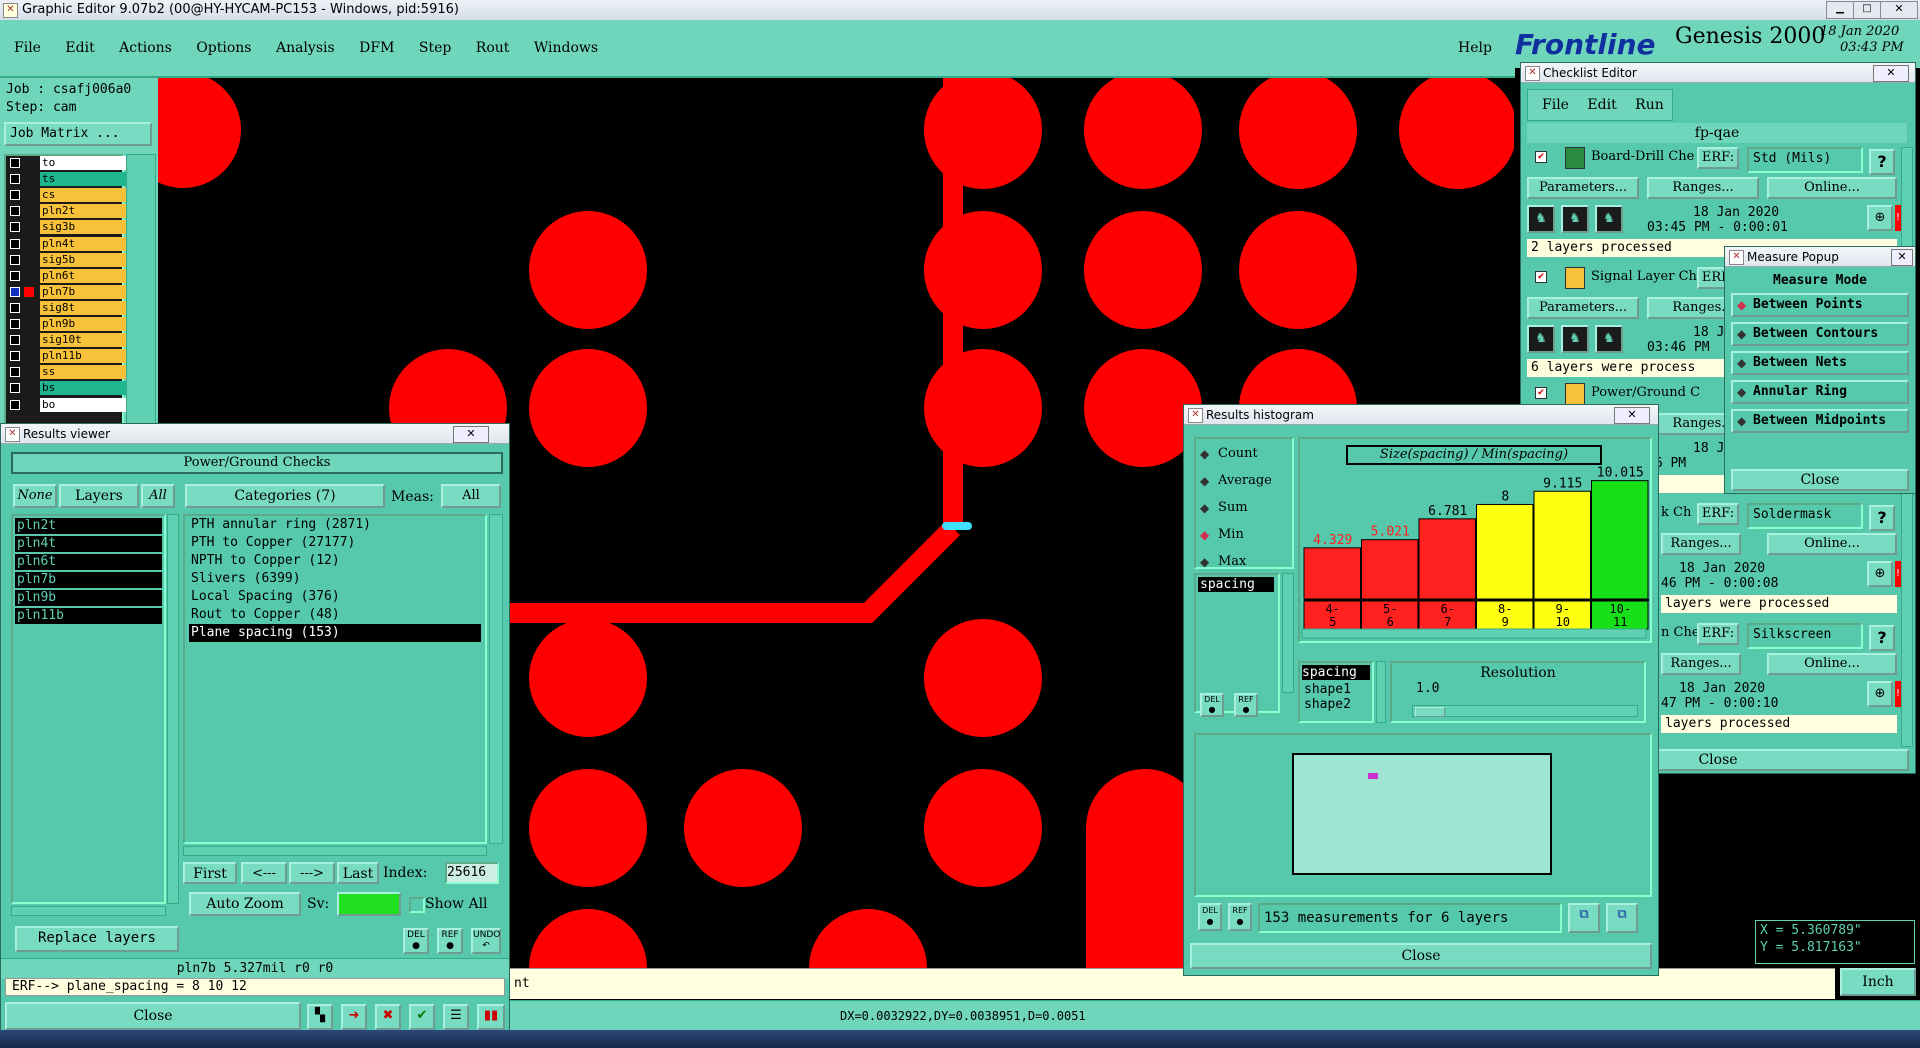 The image size is (1920, 1048). Describe the element at coordinates (35, 496) in the screenshot. I see `none-button: None` at that location.